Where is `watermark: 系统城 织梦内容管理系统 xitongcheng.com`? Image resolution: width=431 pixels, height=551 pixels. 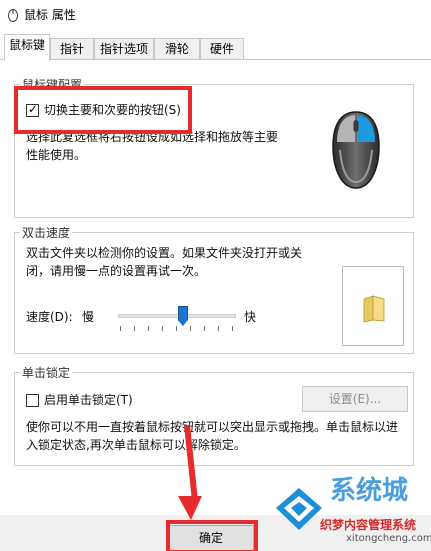
watermark: 系统城 织梦内容管理系统 xitongcheng.com is located at coordinates (350, 510).